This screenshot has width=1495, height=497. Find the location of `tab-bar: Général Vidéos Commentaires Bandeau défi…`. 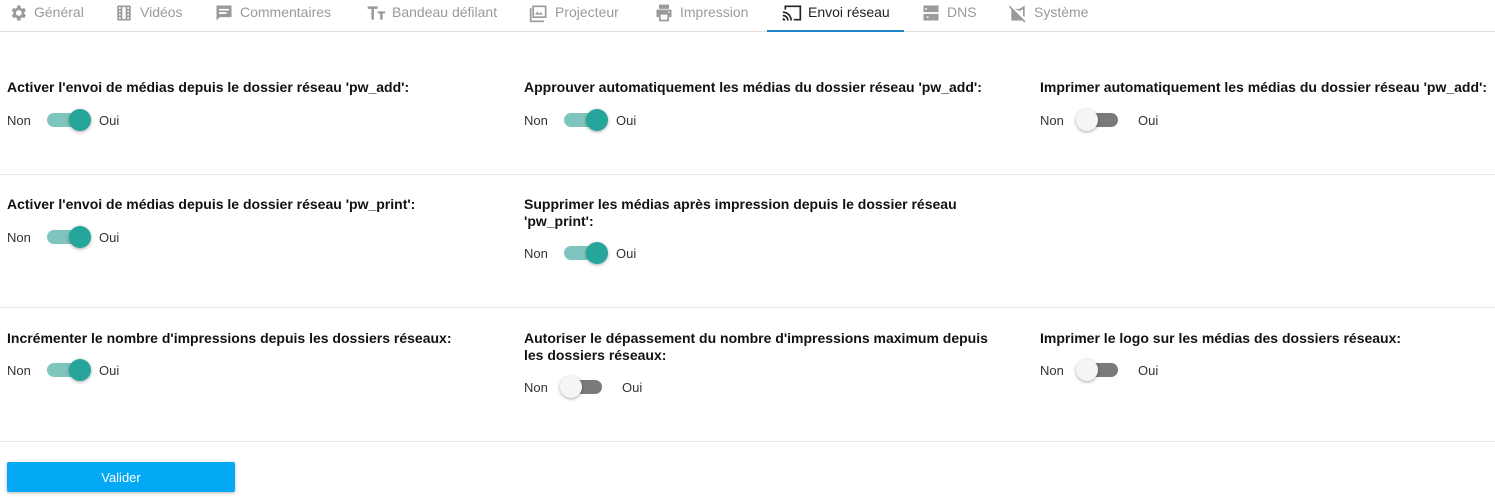

tab-bar: Général Vidéos Commentaires Bandeau défi… is located at coordinates (747, 16).